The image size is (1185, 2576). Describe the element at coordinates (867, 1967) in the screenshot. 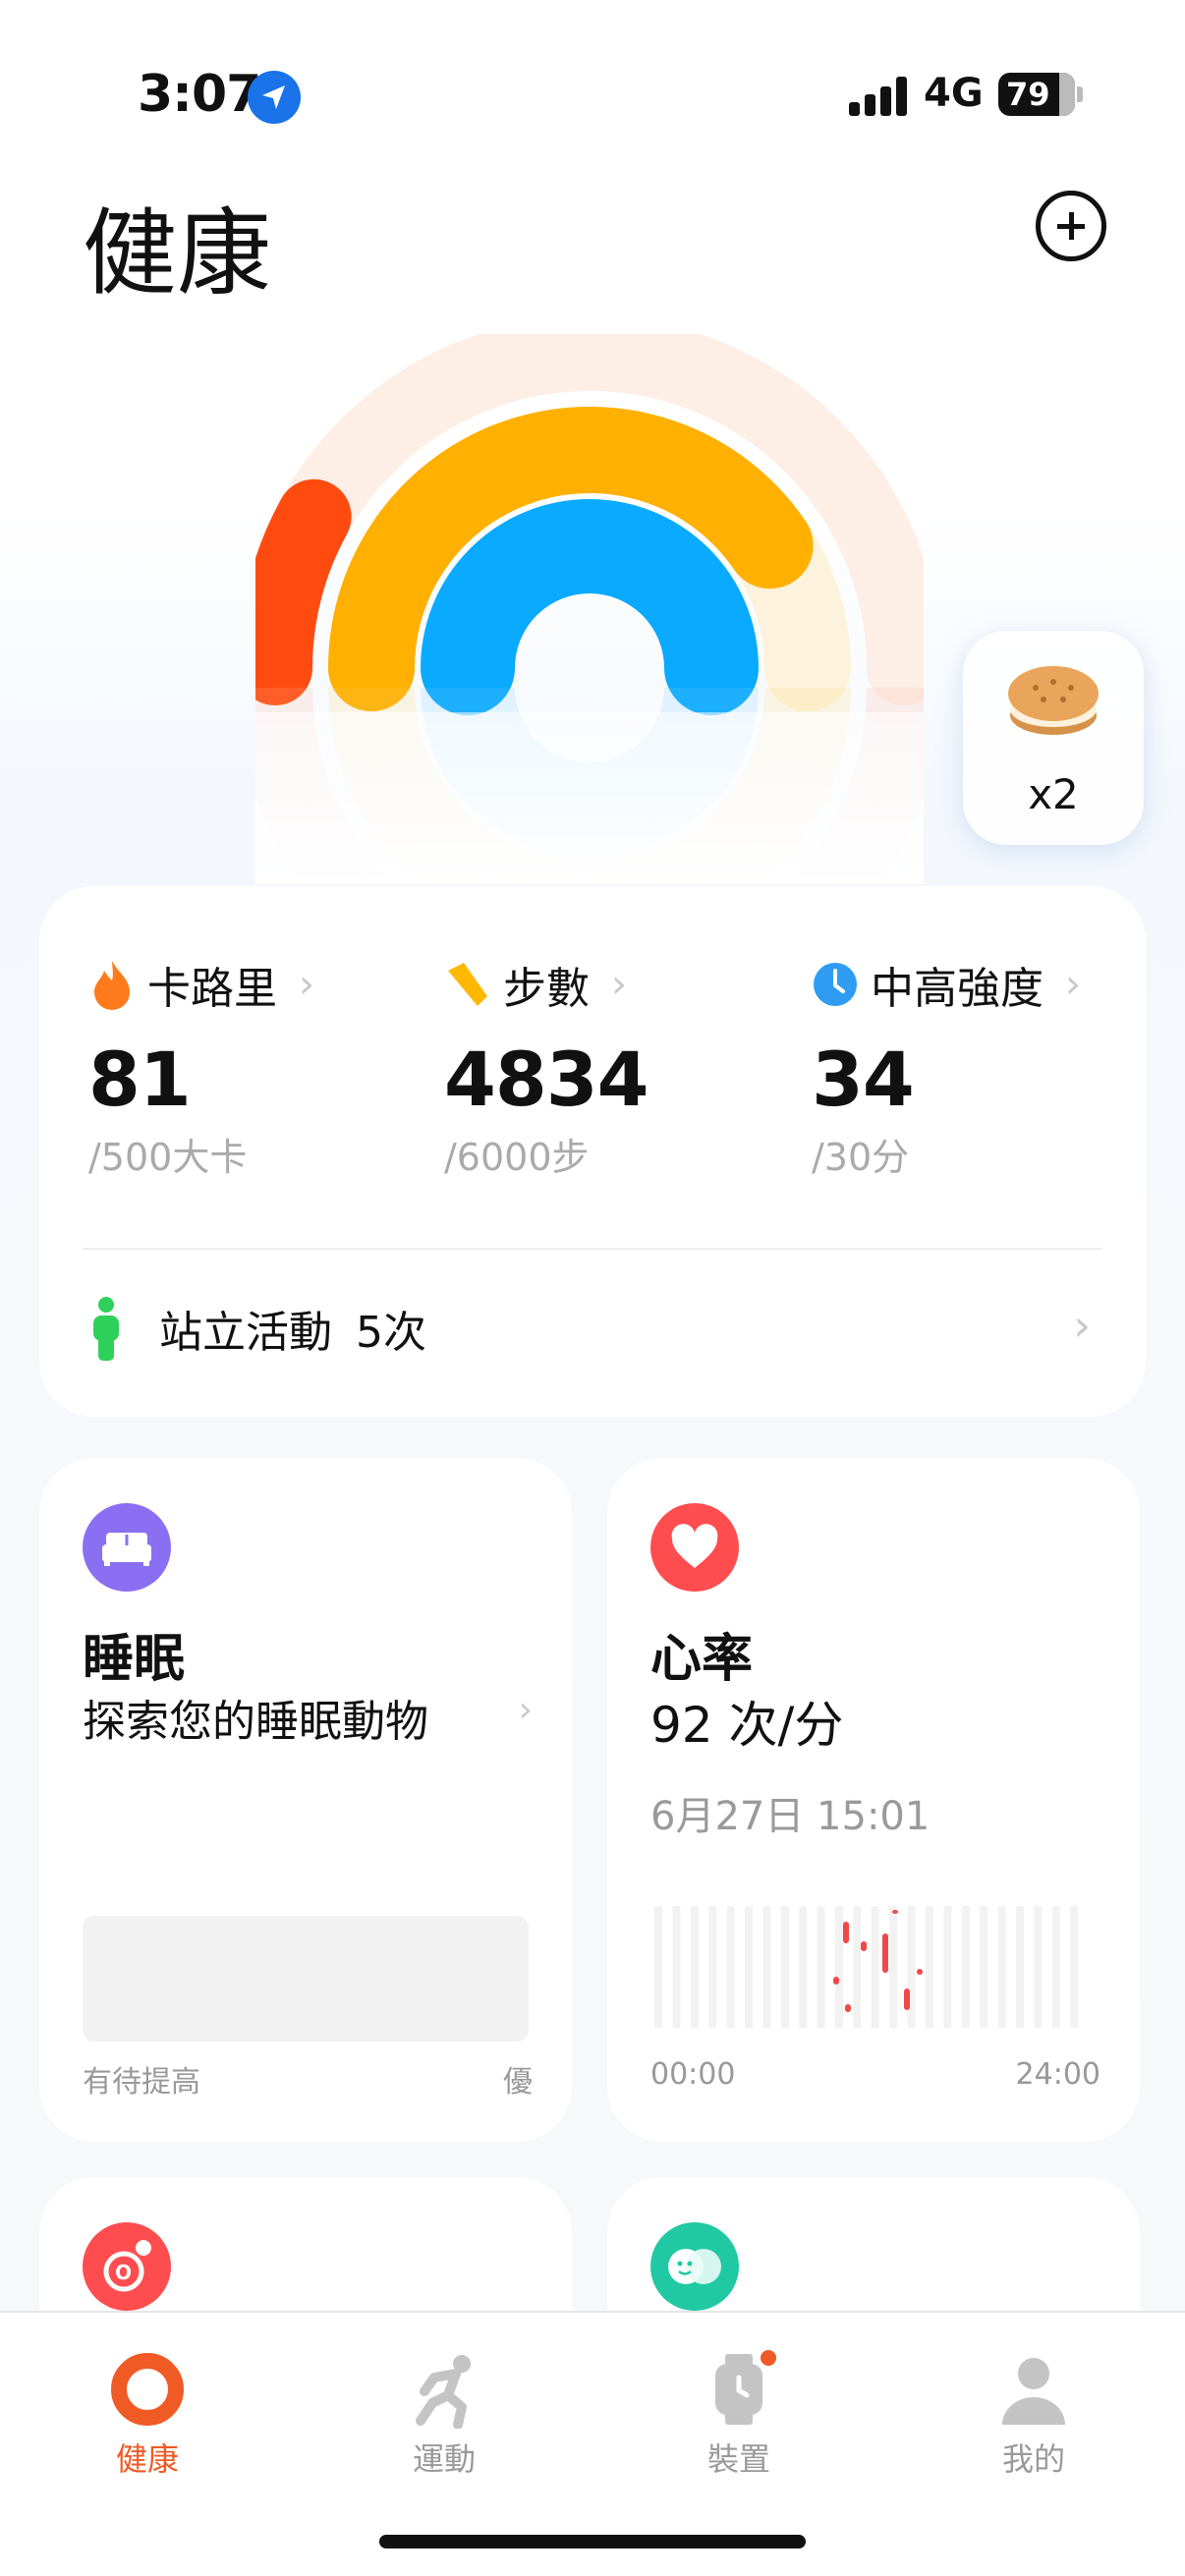

I see `heart-rate-chart` at that location.